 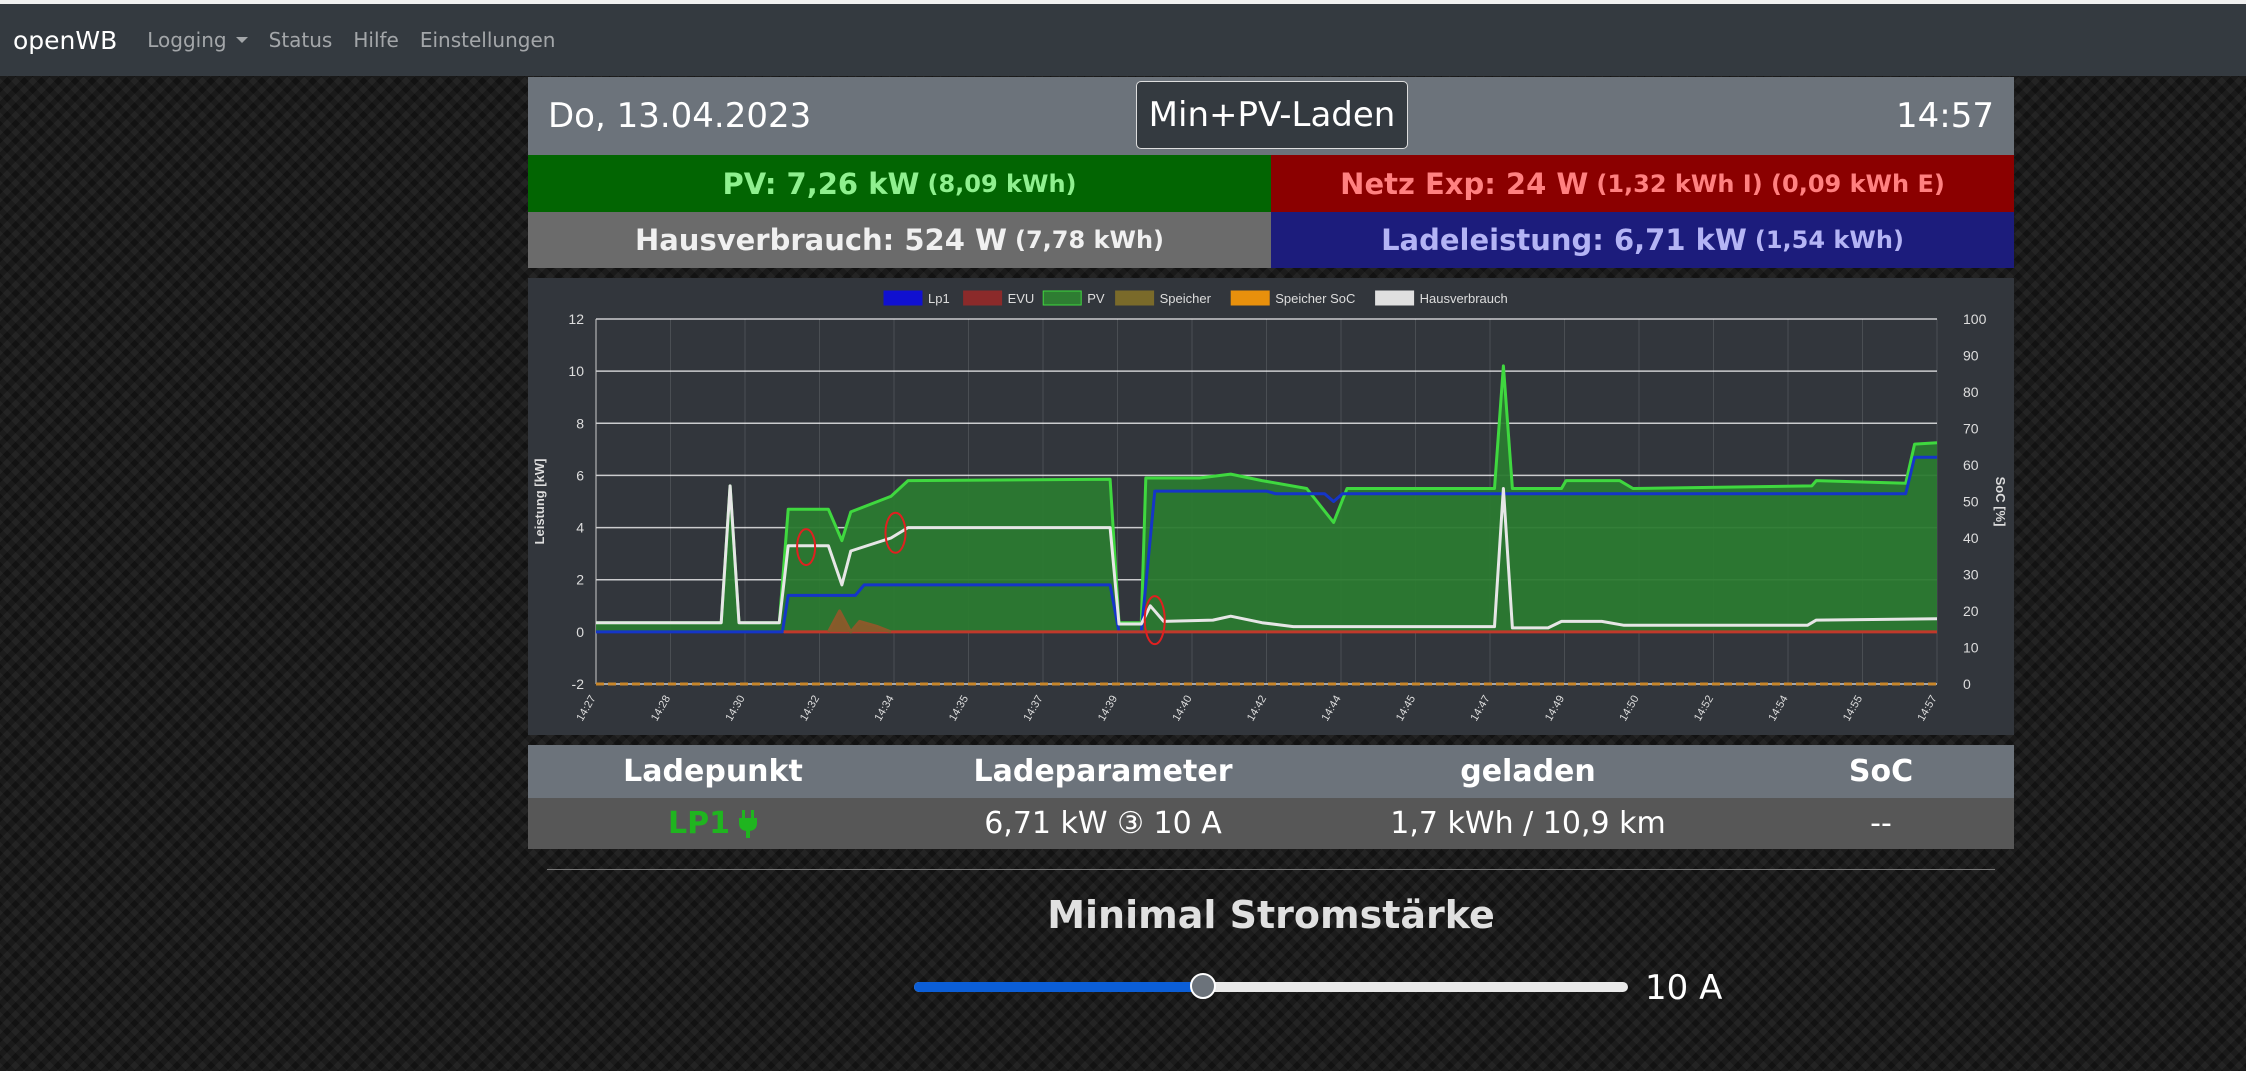 What do you see at coordinates (1480, 709) in the screenshot?
I see `x-tick-label: 14:47` at bounding box center [1480, 709].